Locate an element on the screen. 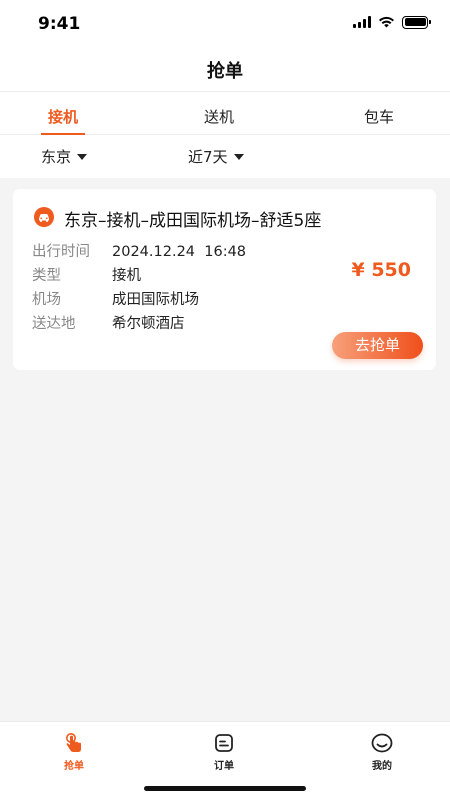 This screenshot has width=450, height=800. home-indicator is located at coordinates (225, 788).